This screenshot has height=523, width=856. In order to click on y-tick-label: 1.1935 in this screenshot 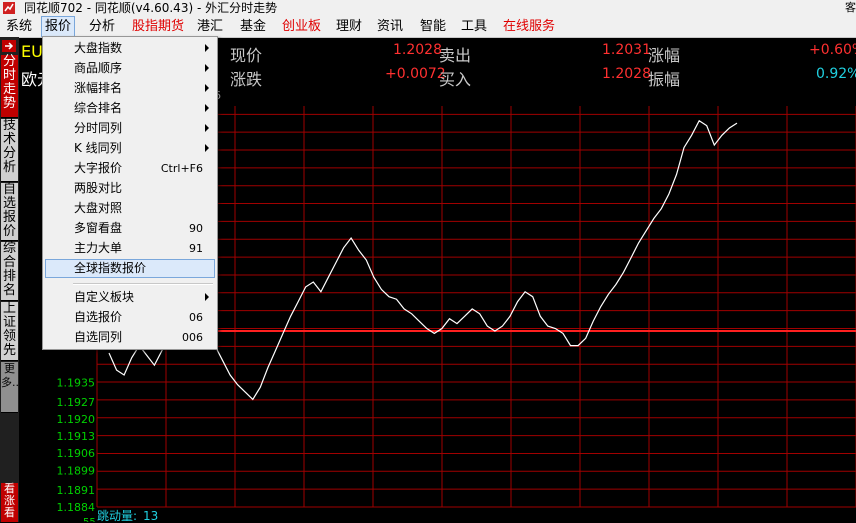, I will do `click(76, 382)`.